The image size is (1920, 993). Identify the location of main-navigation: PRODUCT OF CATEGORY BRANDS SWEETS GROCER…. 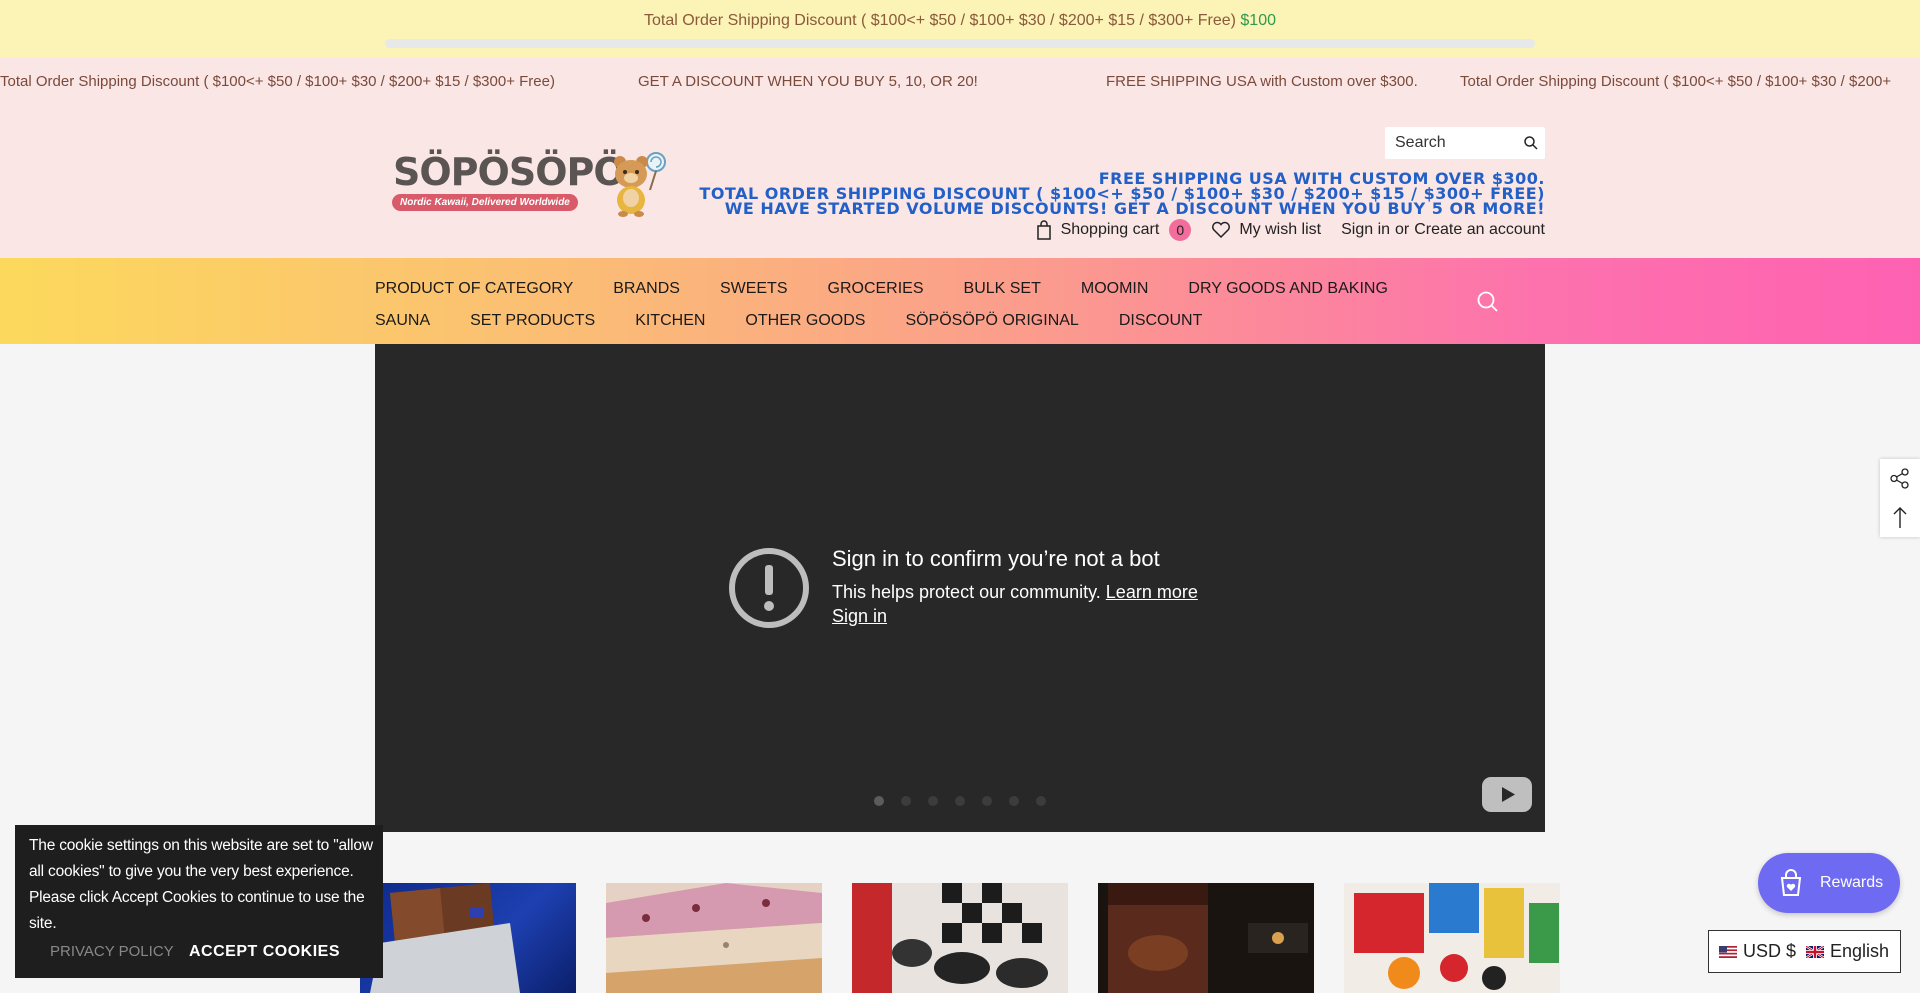
(960, 301).